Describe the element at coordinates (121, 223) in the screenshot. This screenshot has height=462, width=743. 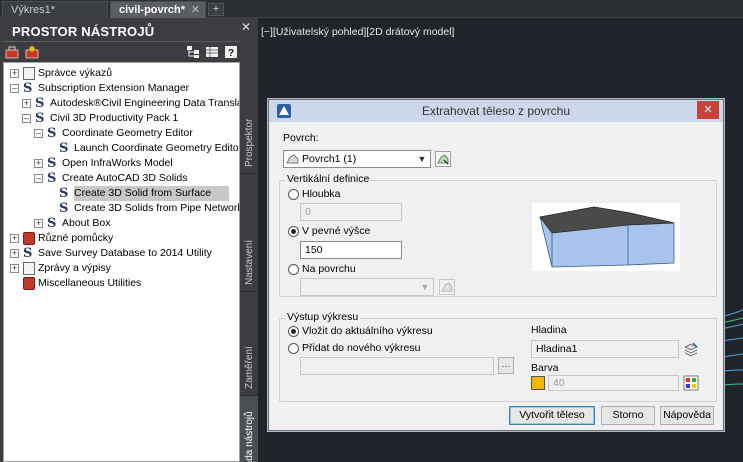
I see `tree-item: + S About Box` at that location.